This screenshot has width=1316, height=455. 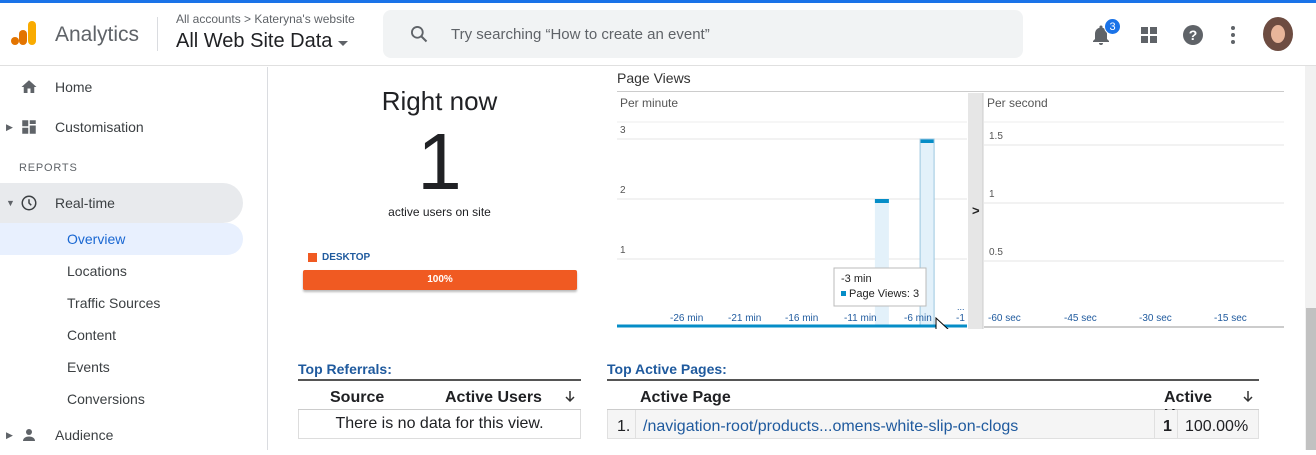 What do you see at coordinates (343, 43) in the screenshot?
I see `caret-down-icon` at bounding box center [343, 43].